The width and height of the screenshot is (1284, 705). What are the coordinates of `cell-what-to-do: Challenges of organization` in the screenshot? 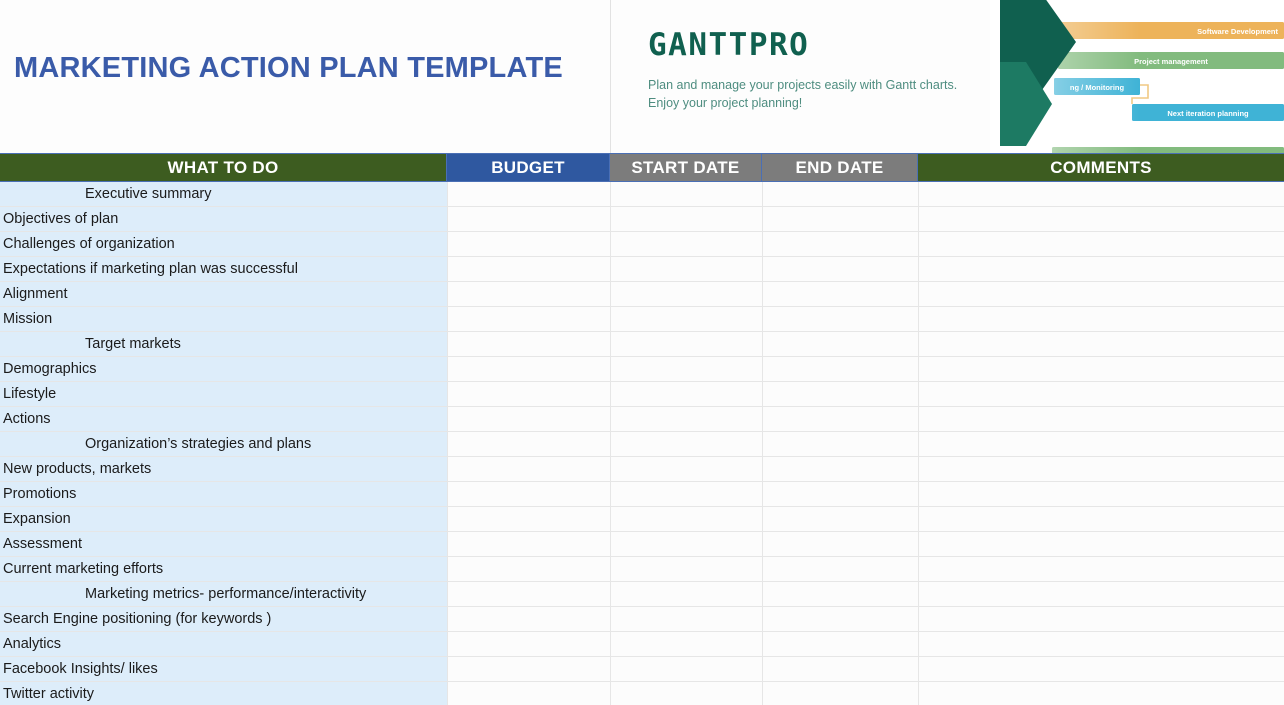 It's located at (223, 244).